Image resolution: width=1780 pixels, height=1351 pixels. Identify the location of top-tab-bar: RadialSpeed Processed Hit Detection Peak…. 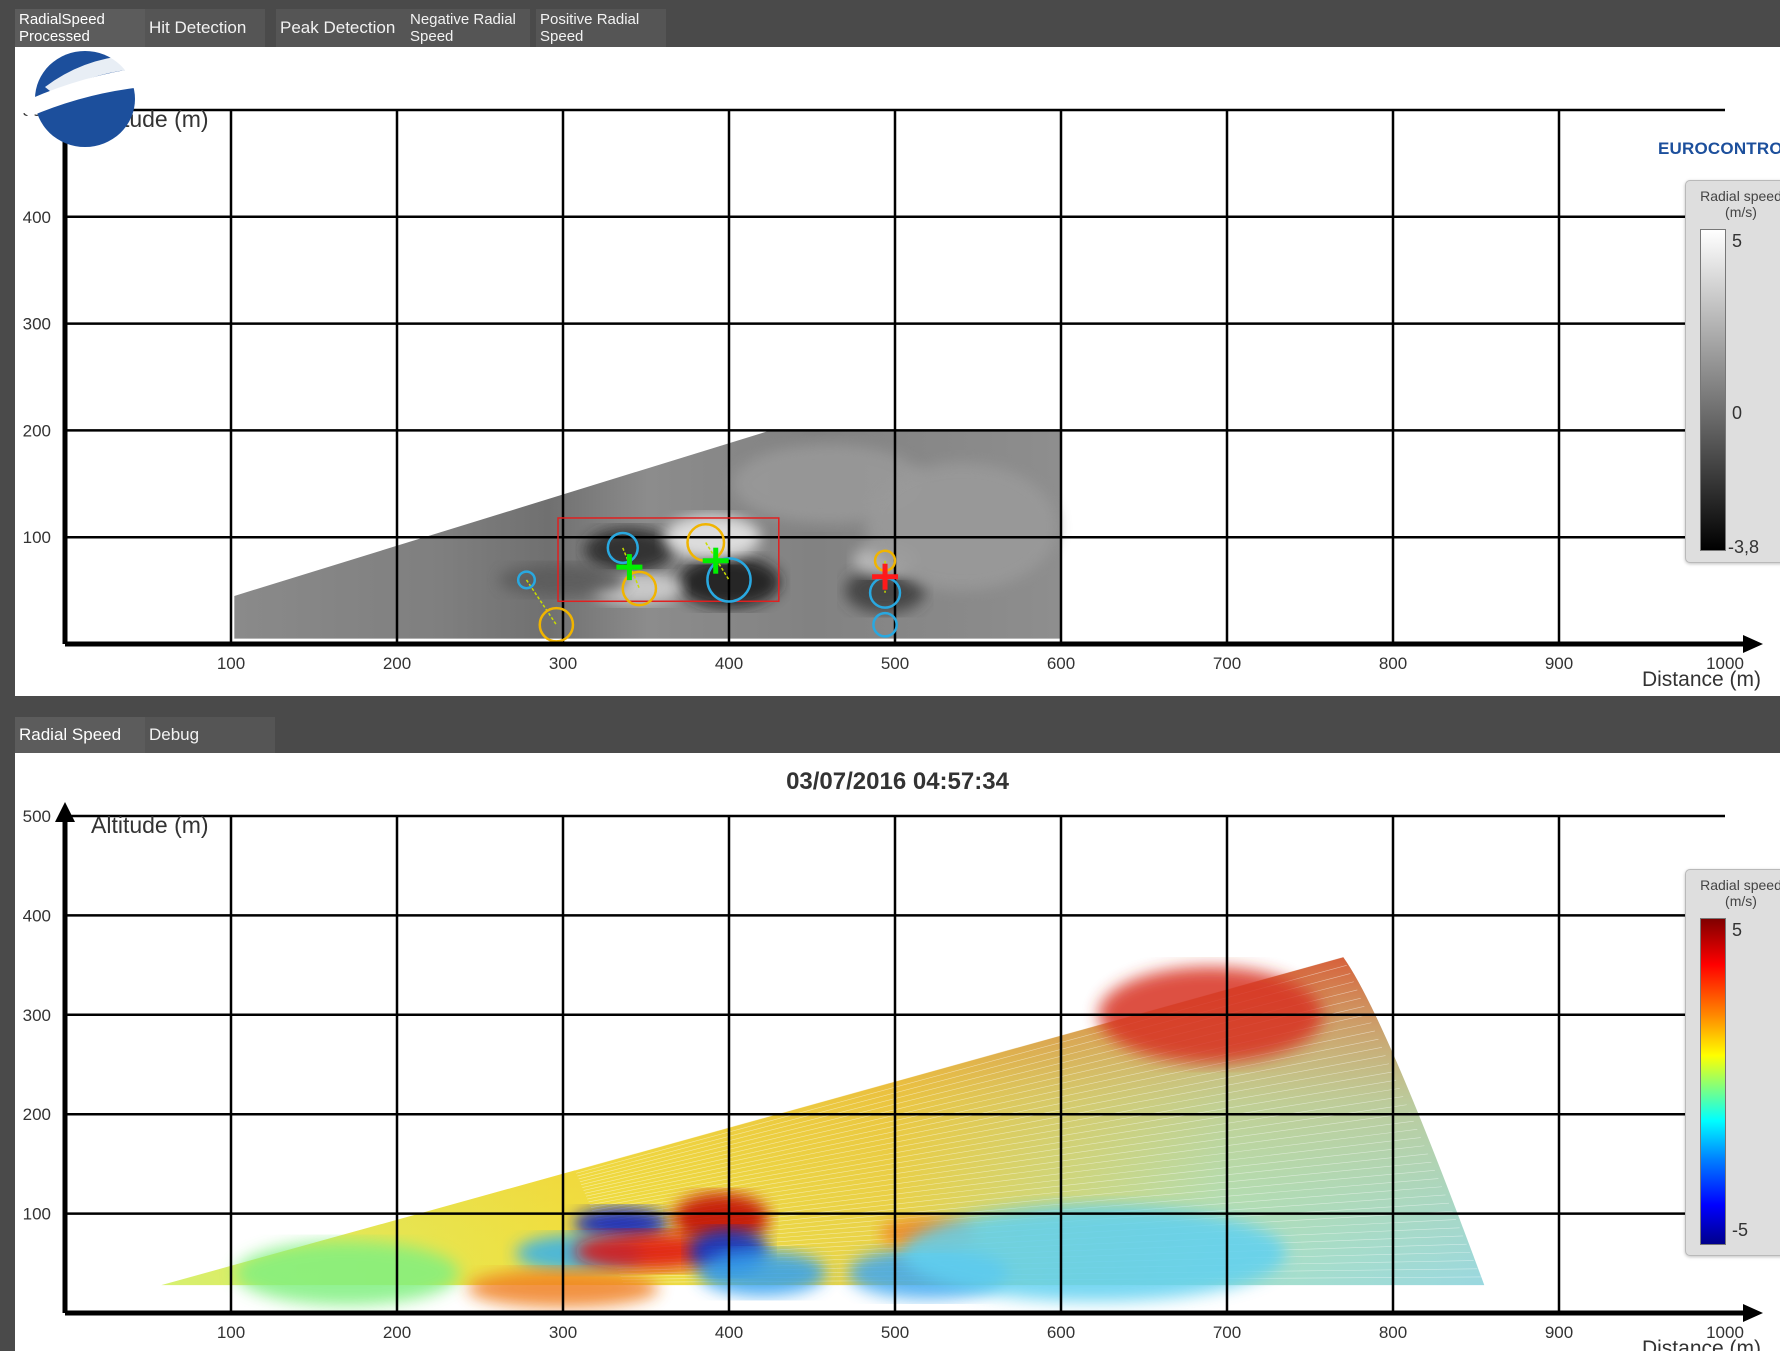
(890, 23).